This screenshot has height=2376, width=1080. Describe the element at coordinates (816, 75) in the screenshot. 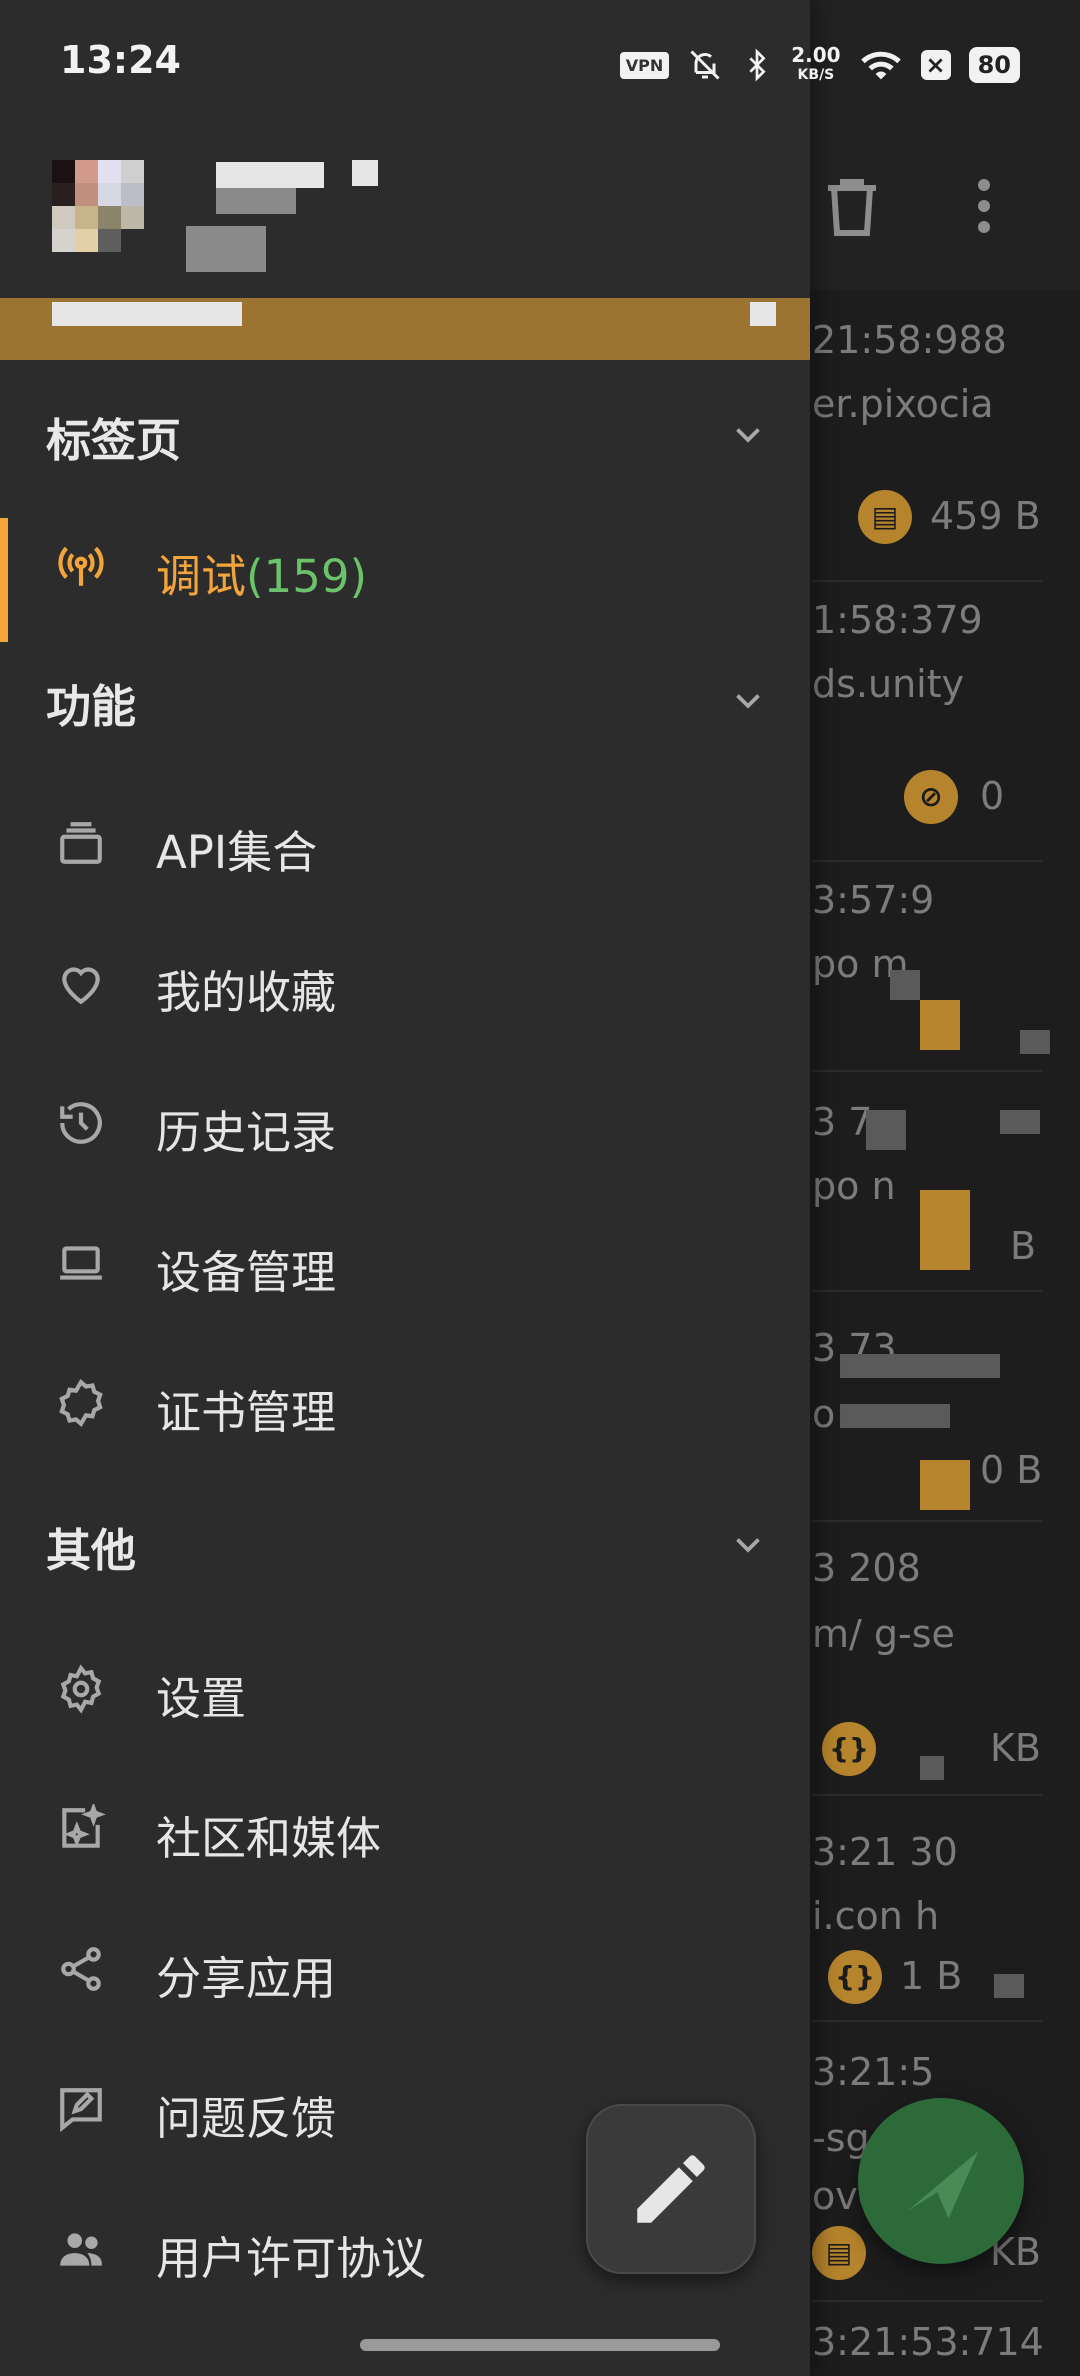

I see `net-speed-unit: KB/S` at that location.